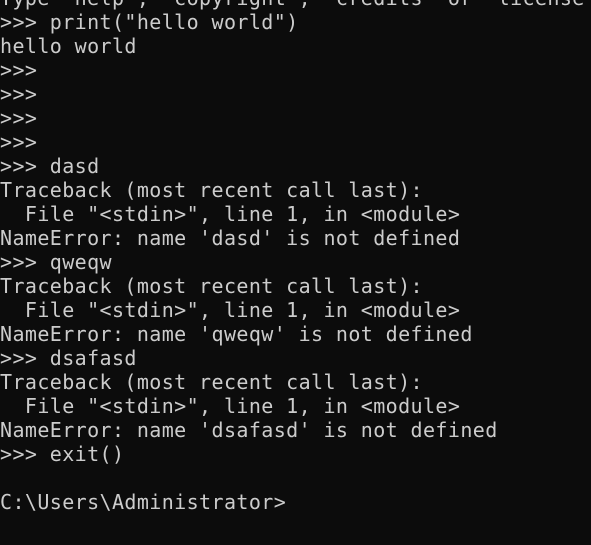 The image size is (591, 545). Describe the element at coordinates (50, 166) in the screenshot. I see `console-line-prompt-dasd: >>> dasd` at that location.